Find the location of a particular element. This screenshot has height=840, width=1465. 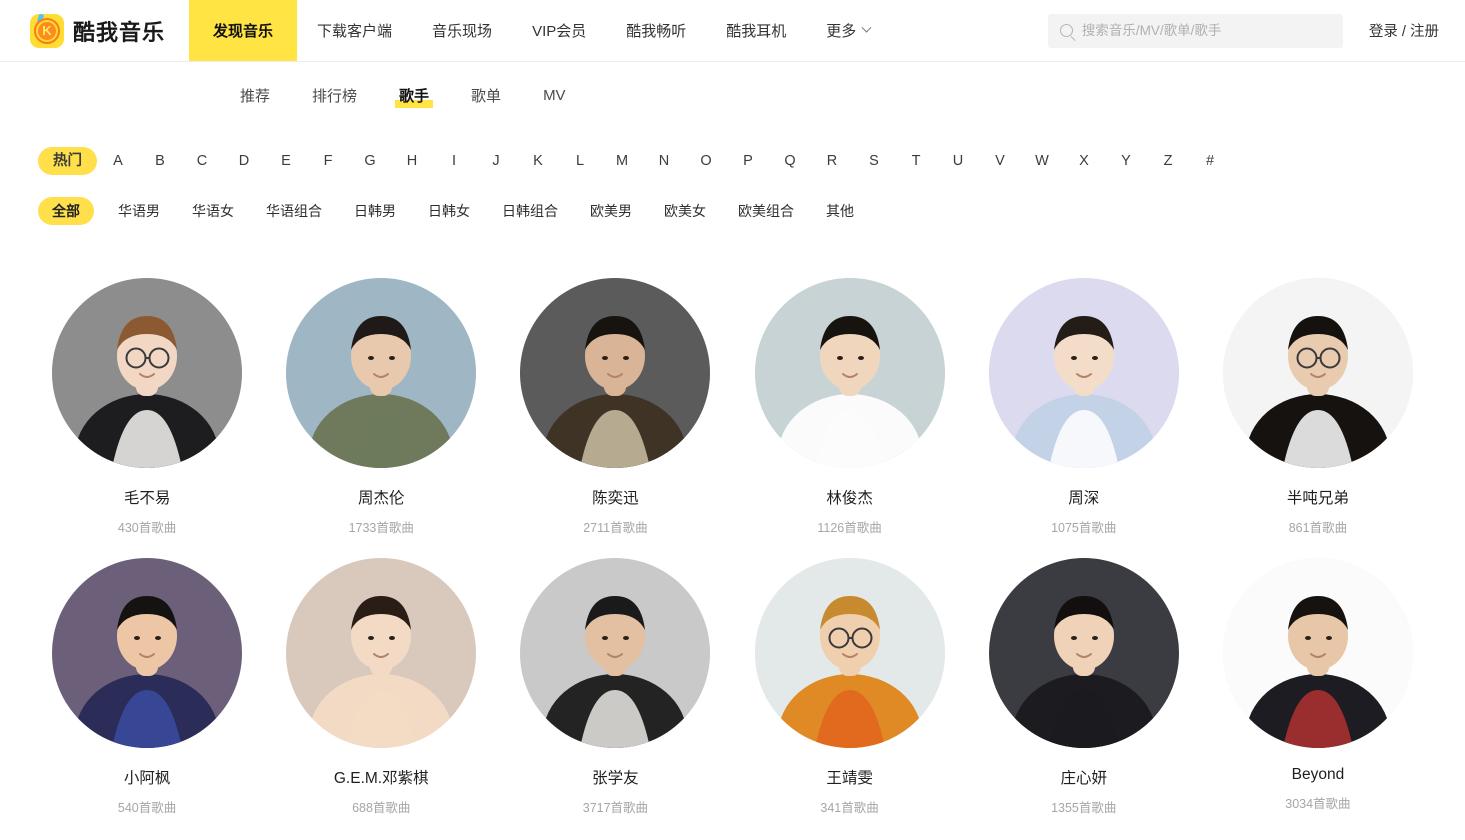

tab-rankings: 排行榜 is located at coordinates (334, 95).